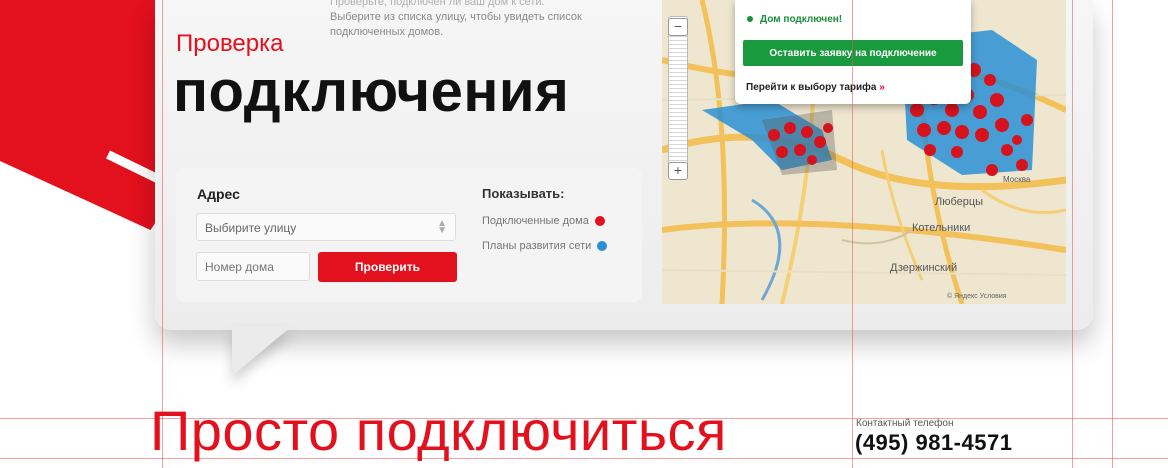  What do you see at coordinates (326, 227) in the screenshot?
I see `street-select: Выбирите улицу ▲ ▼` at bounding box center [326, 227].